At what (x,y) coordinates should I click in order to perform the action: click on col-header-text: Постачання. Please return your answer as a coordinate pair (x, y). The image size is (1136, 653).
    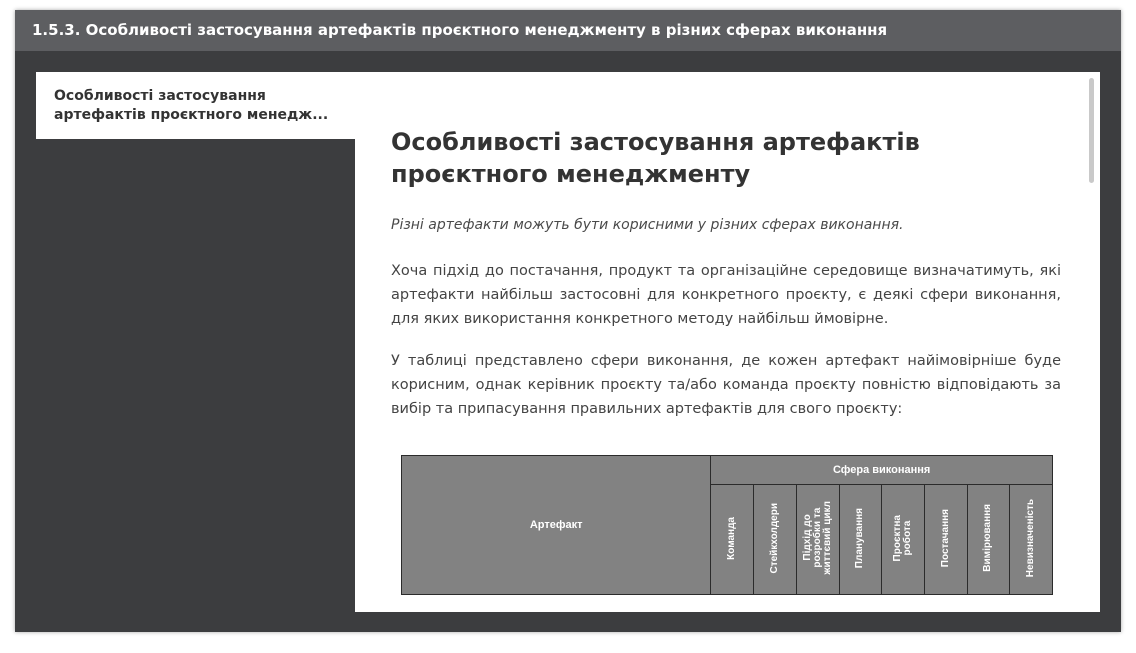
    Looking at the image, I should click on (945, 538).